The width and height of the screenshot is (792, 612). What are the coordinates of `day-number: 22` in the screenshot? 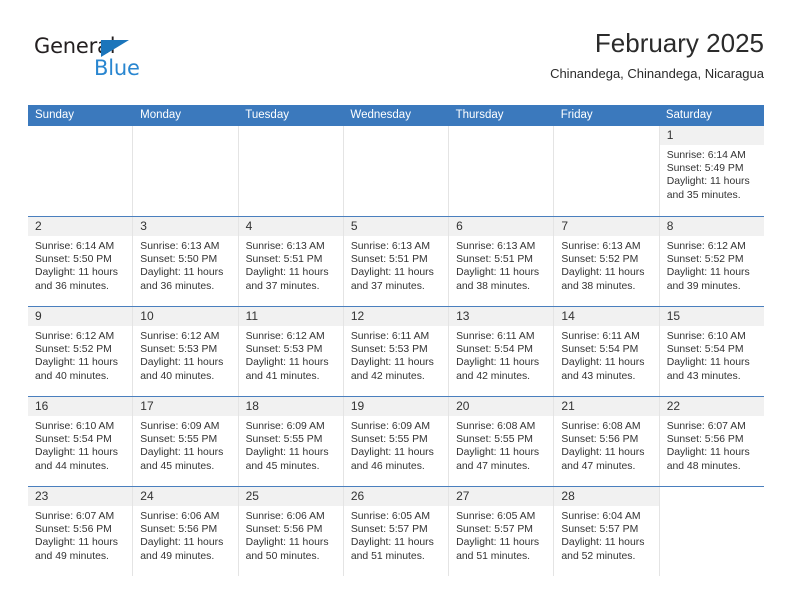 It's located at (711, 406).